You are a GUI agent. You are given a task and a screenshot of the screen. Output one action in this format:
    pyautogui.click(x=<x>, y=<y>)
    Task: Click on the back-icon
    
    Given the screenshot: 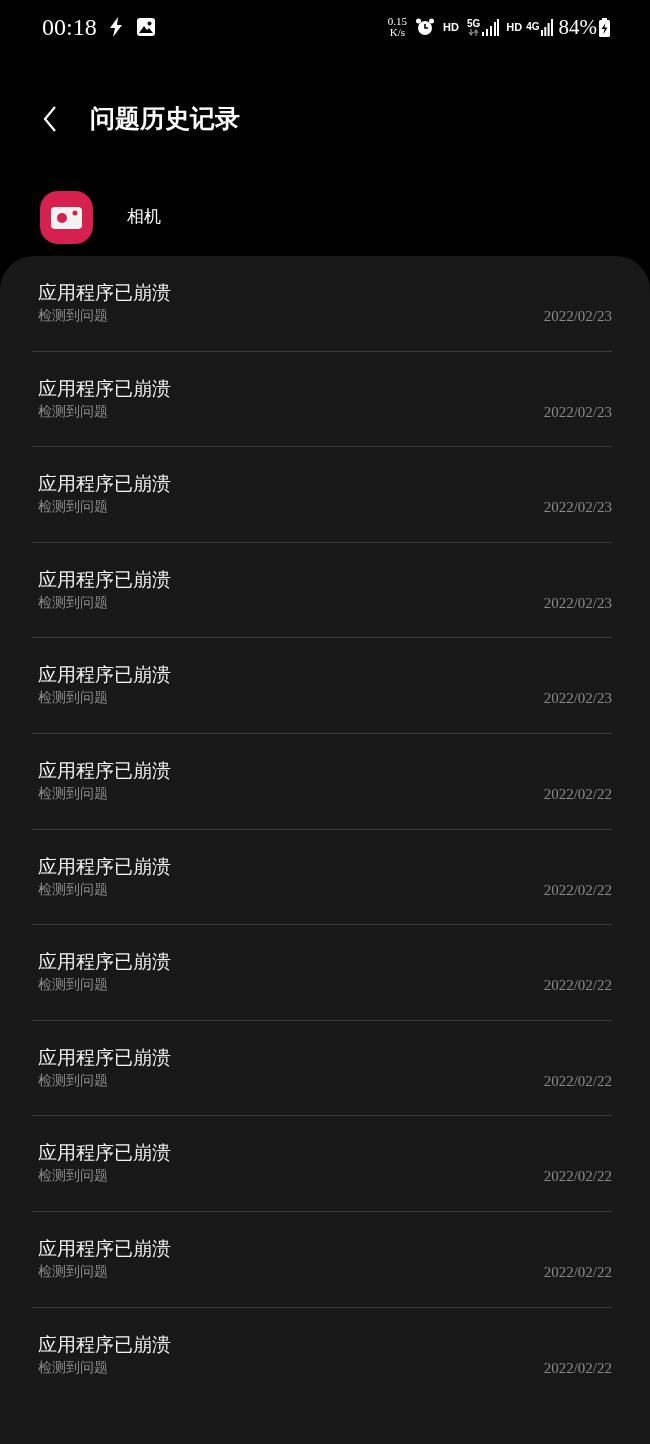 What is the action you would take?
    pyautogui.click(x=50, y=118)
    